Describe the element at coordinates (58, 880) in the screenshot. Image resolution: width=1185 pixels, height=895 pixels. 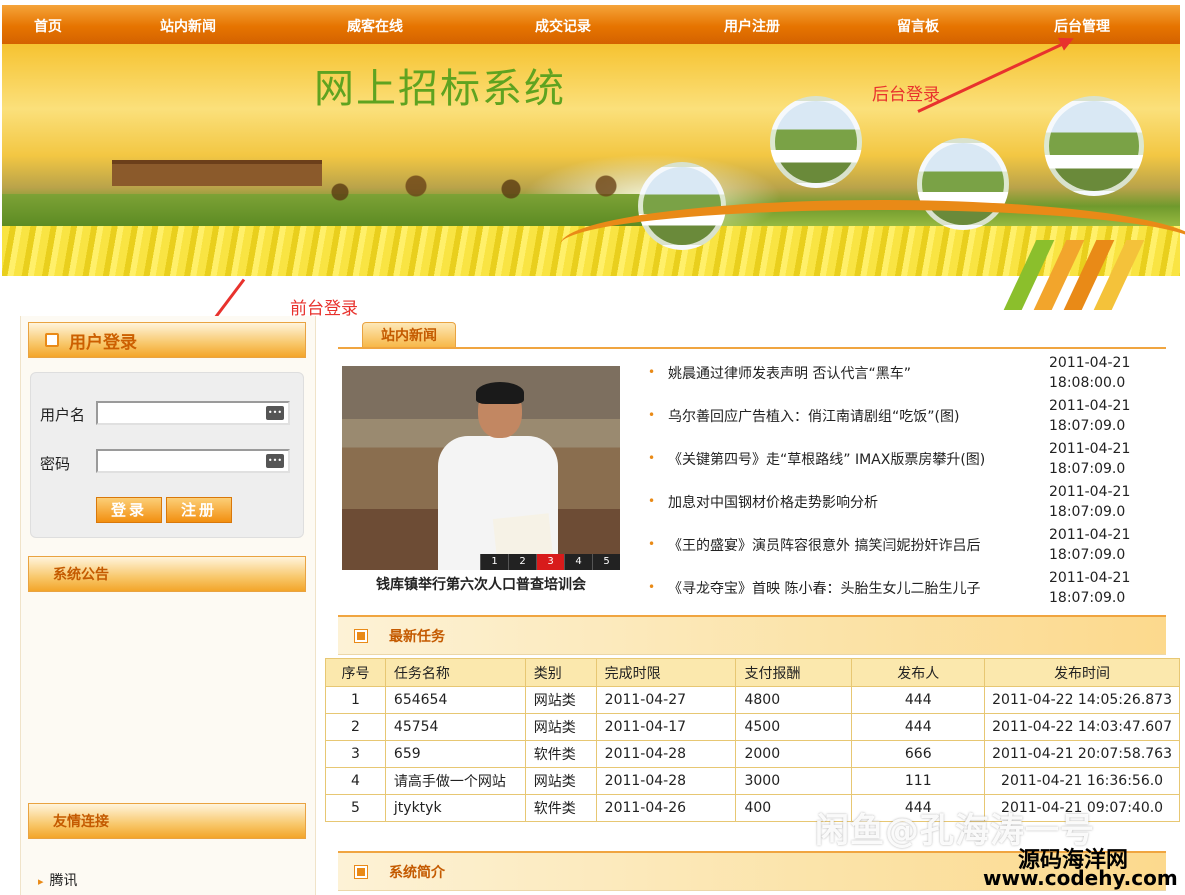
I see `friend-link-item: 腾讯` at that location.